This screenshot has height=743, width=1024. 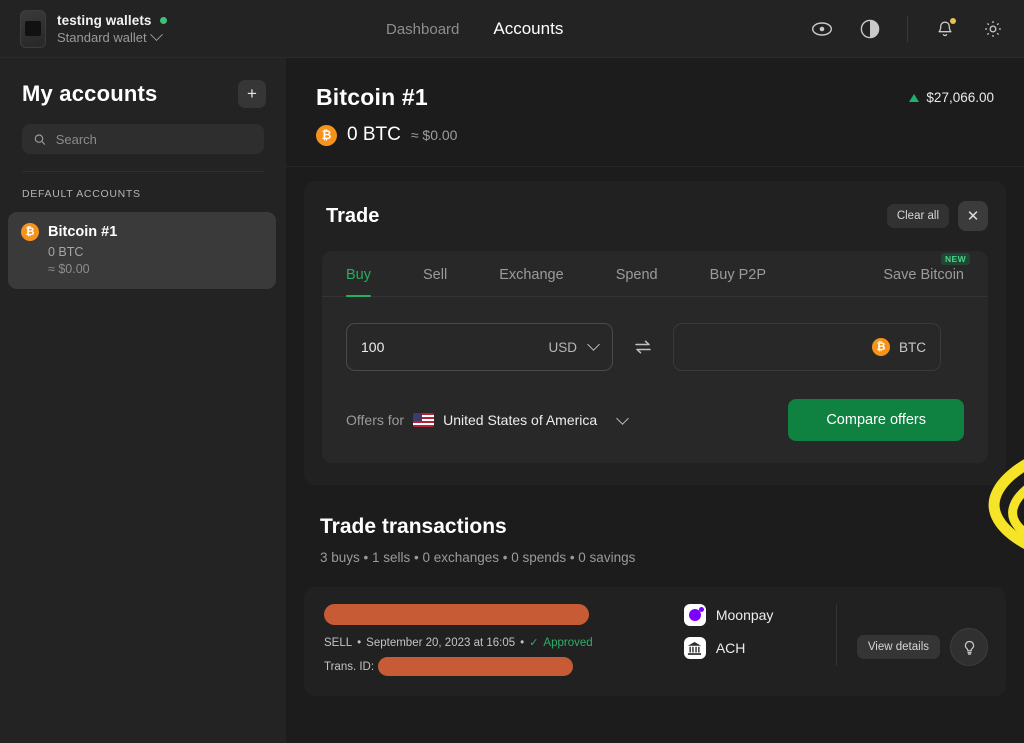 What do you see at coordinates (90, 93) in the screenshot?
I see `sidebar-title: My accounts` at bounding box center [90, 93].